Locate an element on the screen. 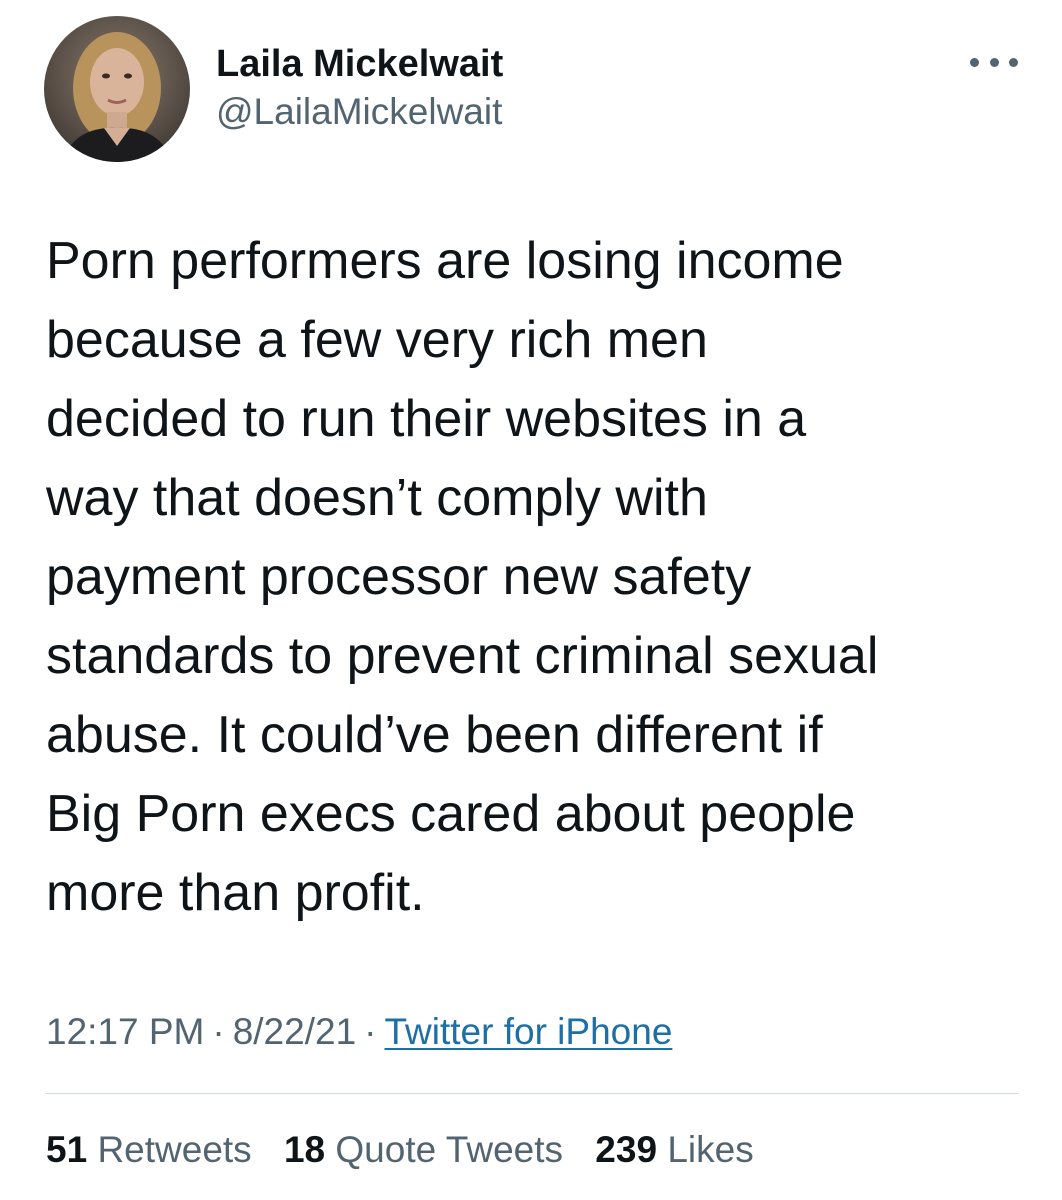 The height and width of the screenshot is (1200, 1062). tweet-date: 8/22/21 is located at coordinates (294, 1031).